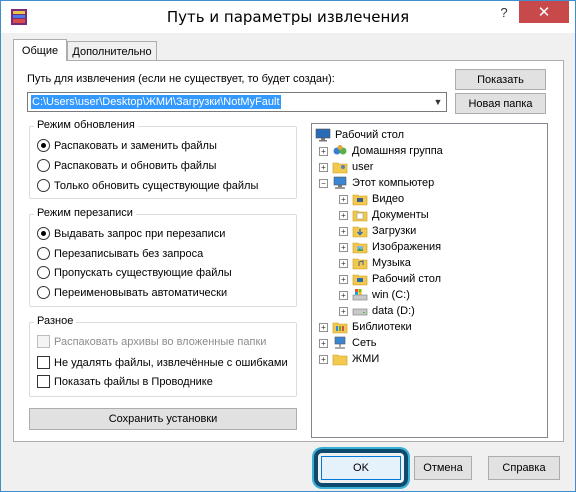  Describe the element at coordinates (407, 247) in the screenshot. I see `tree-label: Изображения` at that location.